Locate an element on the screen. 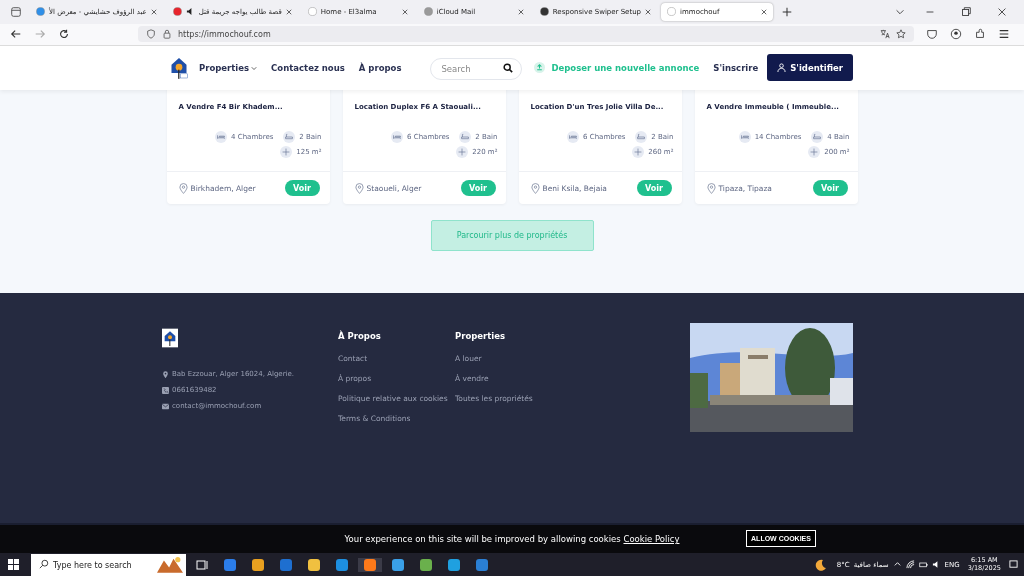  extensions-icon is located at coordinates (980, 34).